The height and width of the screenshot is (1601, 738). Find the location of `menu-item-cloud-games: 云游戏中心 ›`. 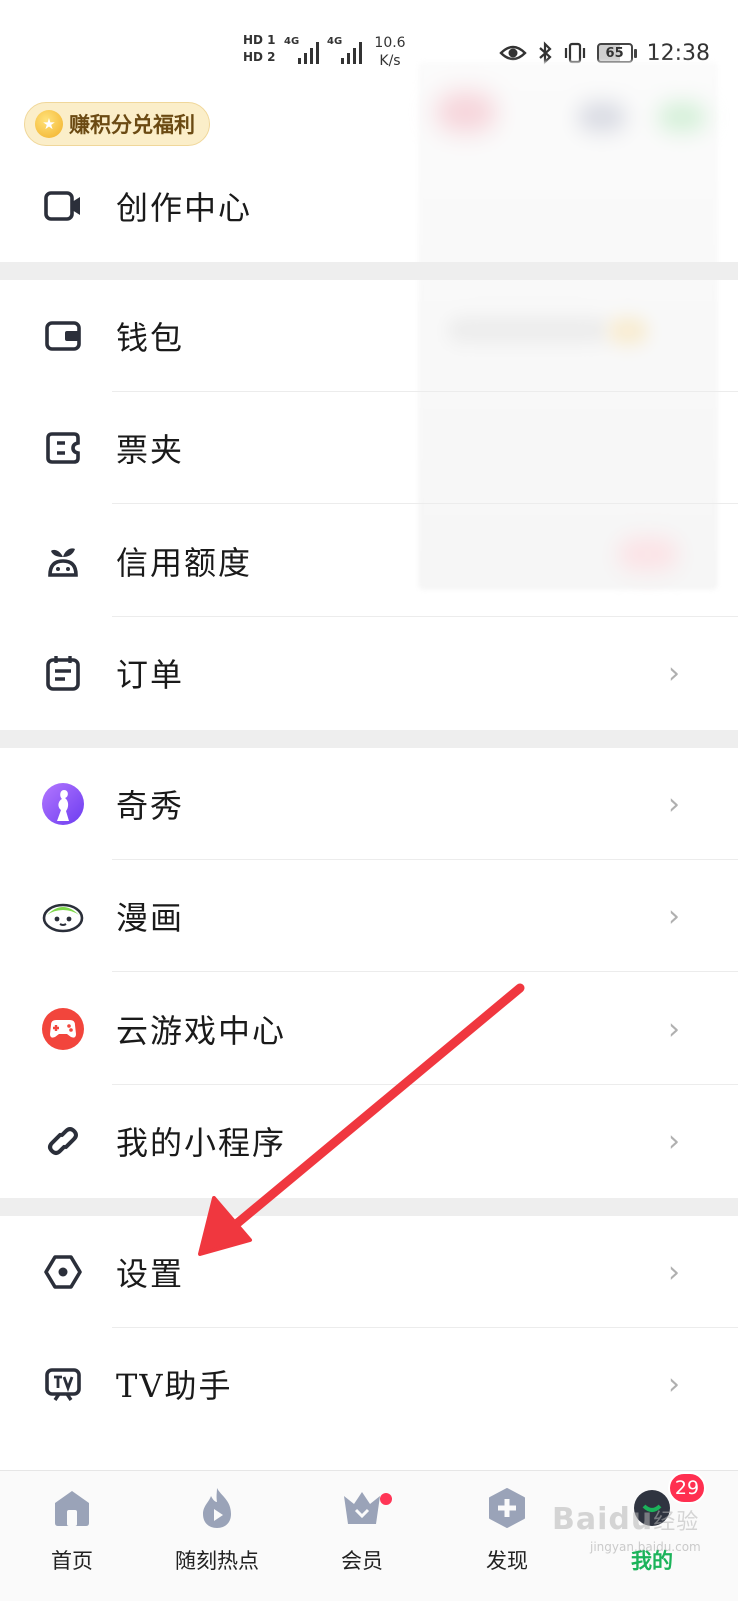

menu-item-cloud-games: 云游戏中心 › is located at coordinates (369, 1029).